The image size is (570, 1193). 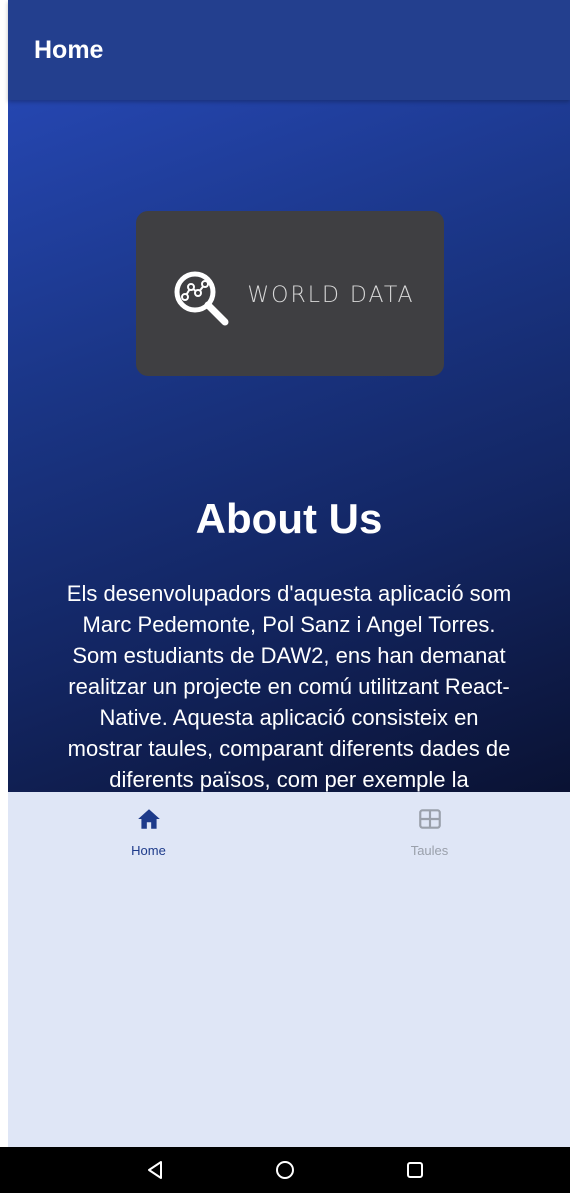 I want to click on home-circle-icon, so click(x=285, y=1170).